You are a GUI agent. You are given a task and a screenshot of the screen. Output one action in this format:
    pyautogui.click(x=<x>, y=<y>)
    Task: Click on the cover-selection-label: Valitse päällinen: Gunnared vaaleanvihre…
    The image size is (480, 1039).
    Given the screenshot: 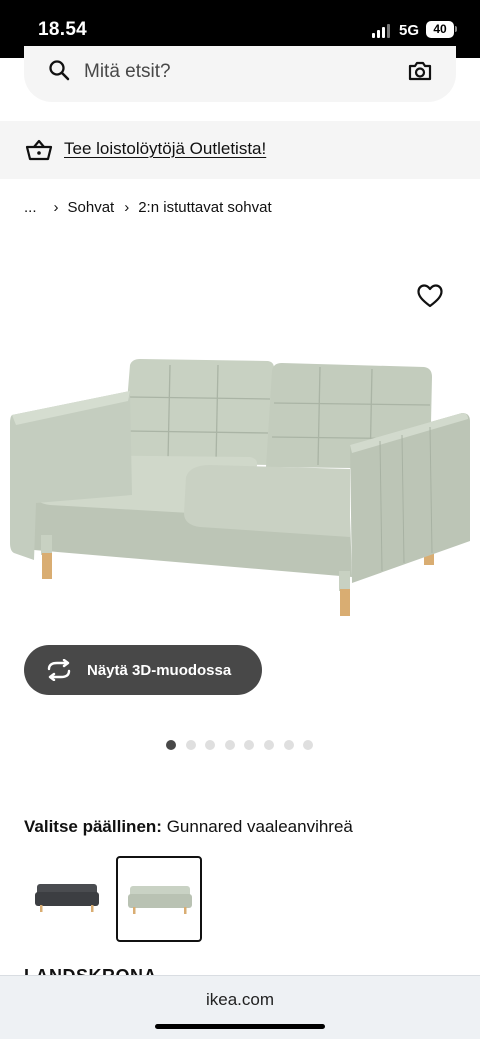 What is the action you would take?
    pyautogui.click(x=188, y=827)
    